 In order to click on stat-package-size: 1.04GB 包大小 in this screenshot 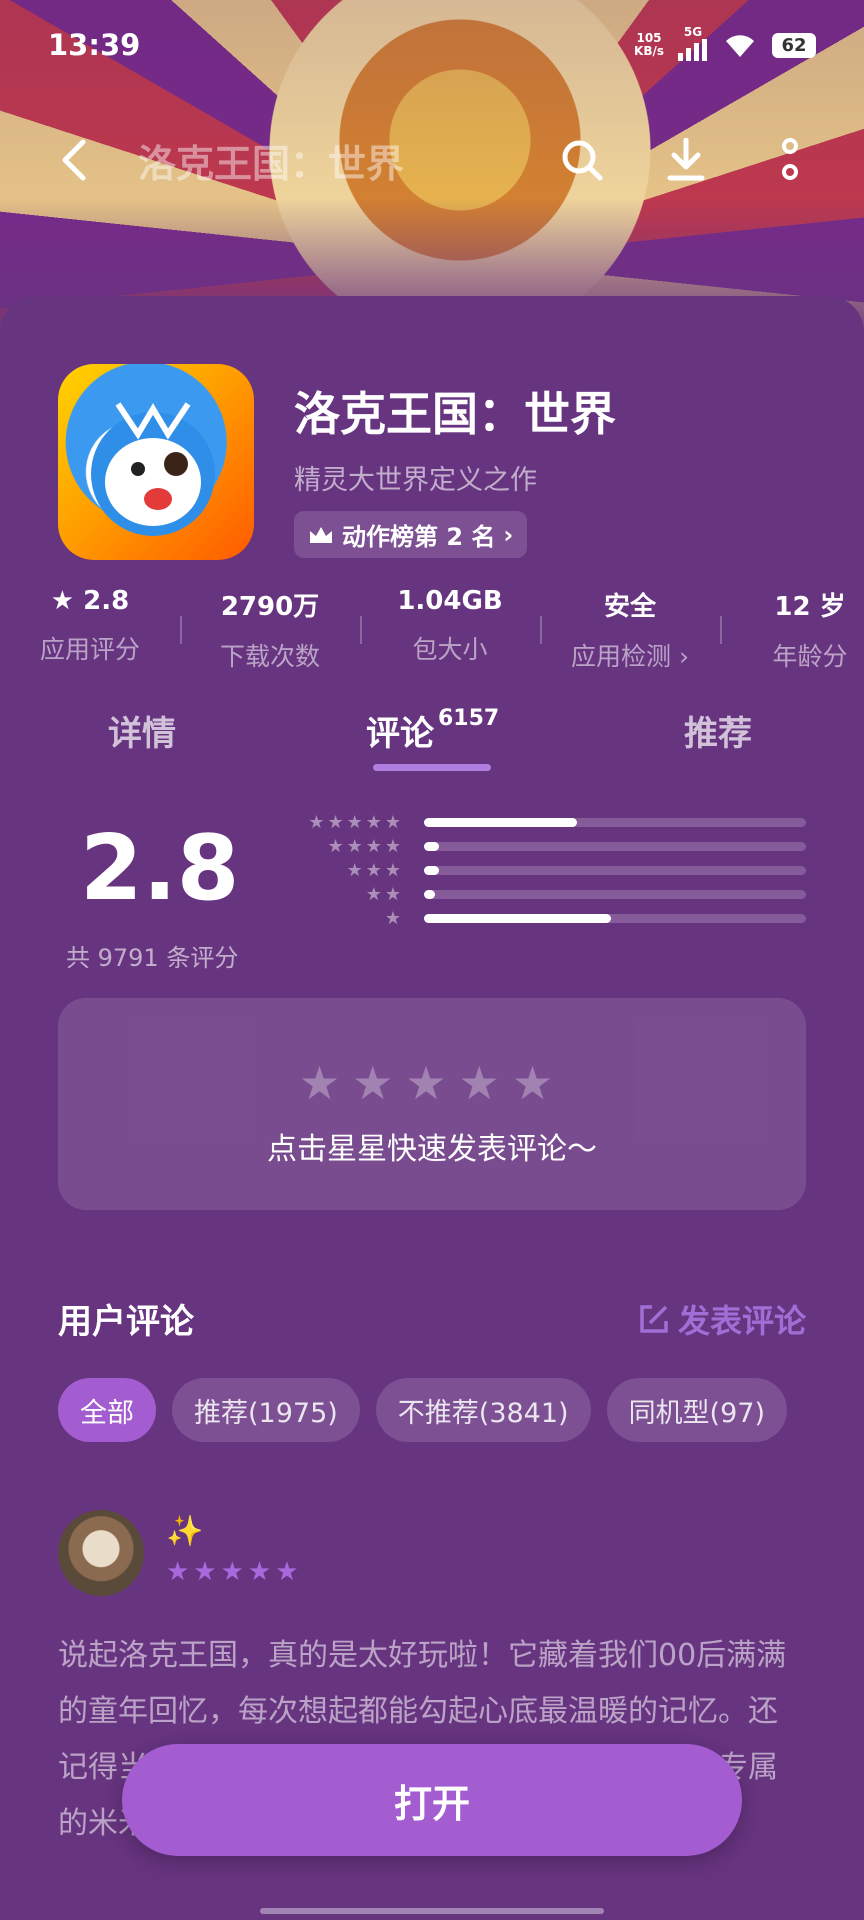, I will do `click(450, 629)`.